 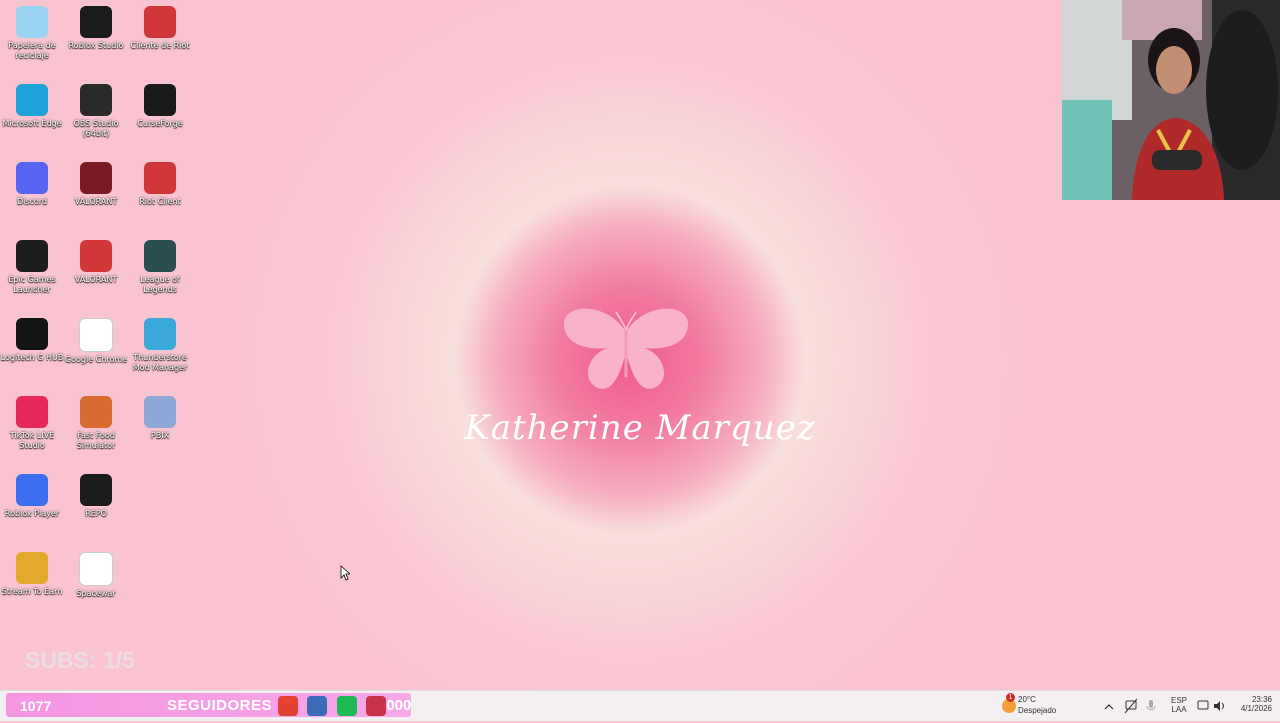 What do you see at coordinates (160, 123) in the screenshot?
I see `desktop-icon-label: CurseForge` at bounding box center [160, 123].